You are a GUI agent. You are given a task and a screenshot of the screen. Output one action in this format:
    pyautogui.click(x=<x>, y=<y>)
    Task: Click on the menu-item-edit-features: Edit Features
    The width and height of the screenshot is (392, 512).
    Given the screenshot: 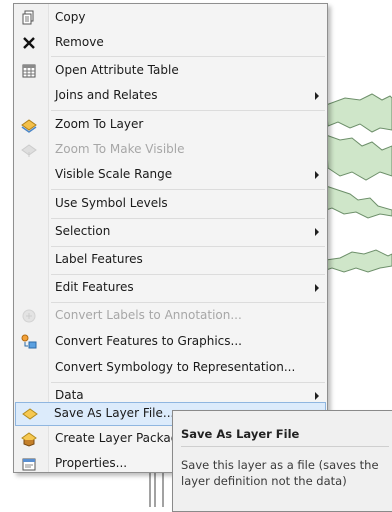 What is the action you would take?
    pyautogui.click(x=170, y=288)
    